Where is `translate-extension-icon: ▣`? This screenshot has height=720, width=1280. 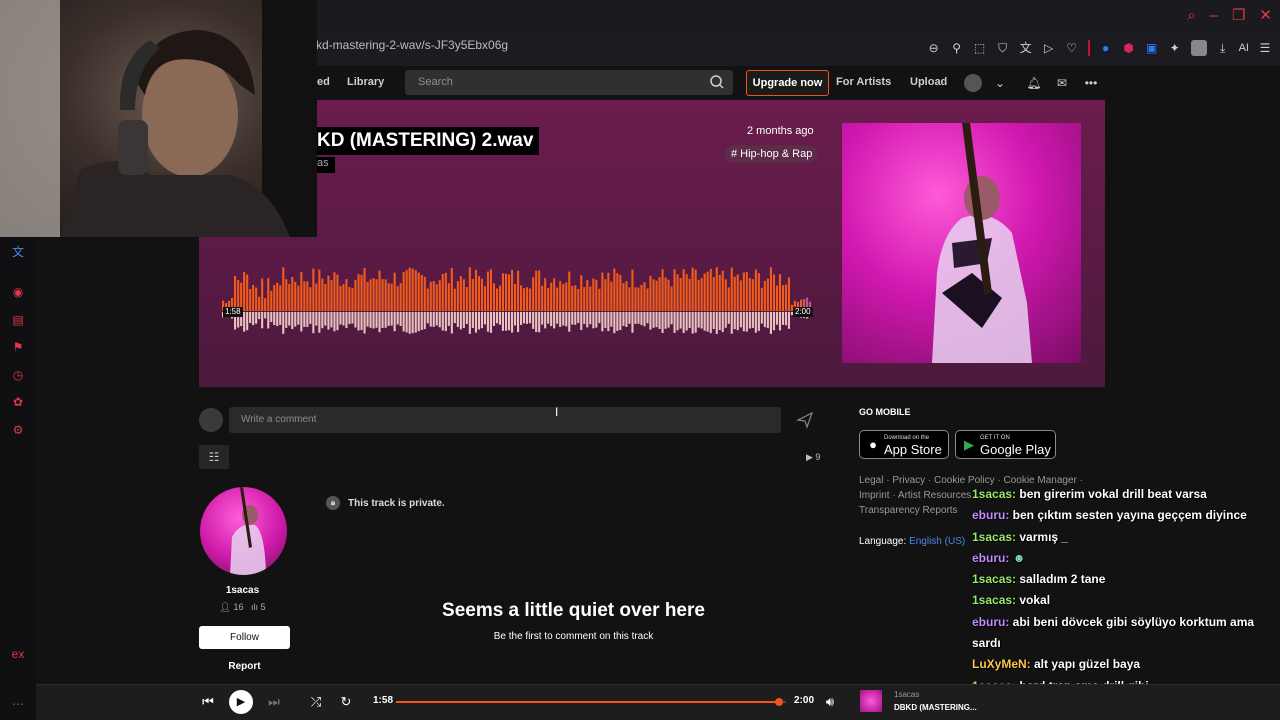 translate-extension-icon: ▣ is located at coordinates (1152, 48).